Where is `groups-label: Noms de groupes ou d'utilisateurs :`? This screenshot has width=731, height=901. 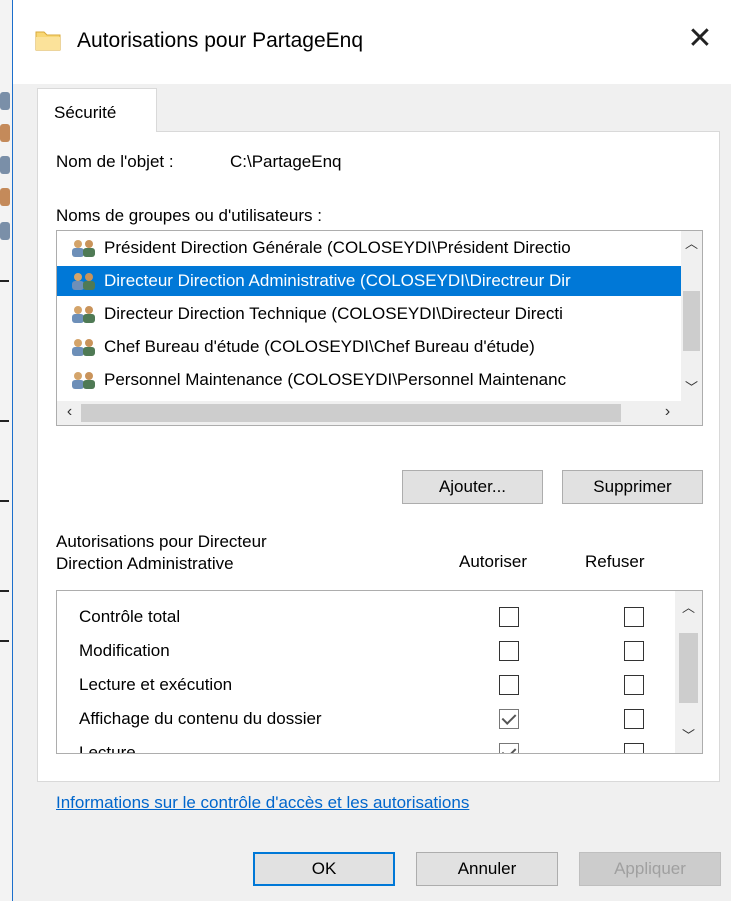 groups-label: Noms de groupes ou d'utilisateurs : is located at coordinates (189, 215).